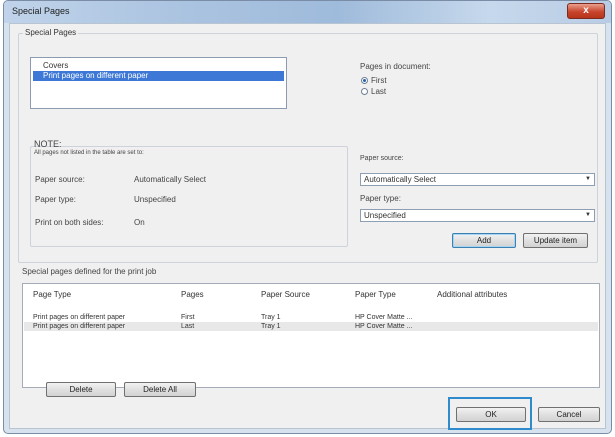 This screenshot has width=615, height=437. Describe the element at coordinates (158, 76) in the screenshot. I see `list-item-print-pages-different-paper: Print pages on different paper` at that location.